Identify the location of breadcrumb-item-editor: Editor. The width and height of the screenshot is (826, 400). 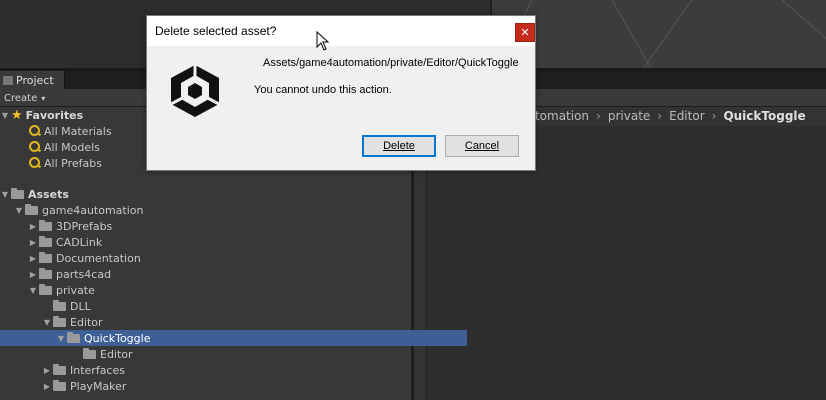
(687, 116).